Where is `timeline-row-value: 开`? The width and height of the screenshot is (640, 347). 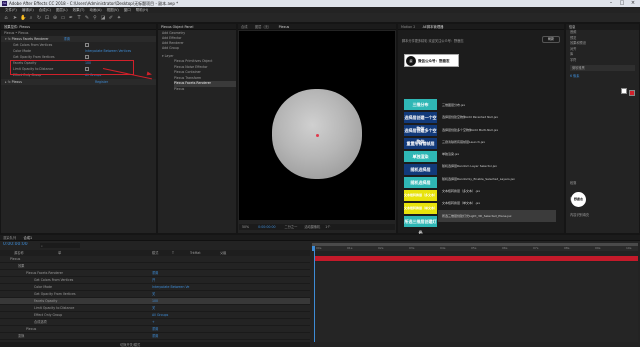
timeline-row-value: 开 is located at coordinates (153, 280).